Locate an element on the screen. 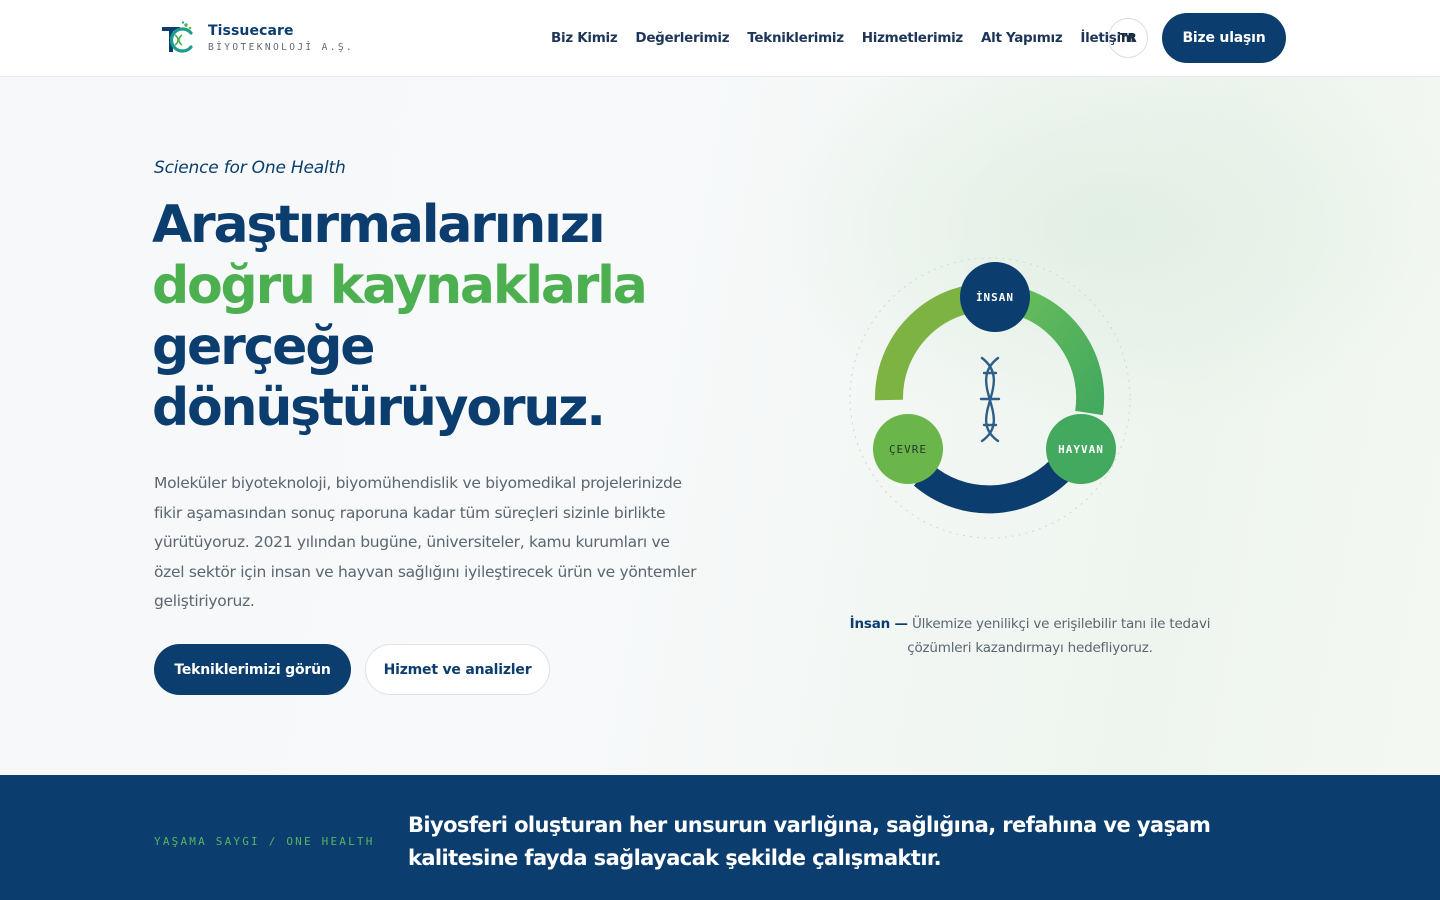  node-human-label: İNSAN is located at coordinates (995, 297).